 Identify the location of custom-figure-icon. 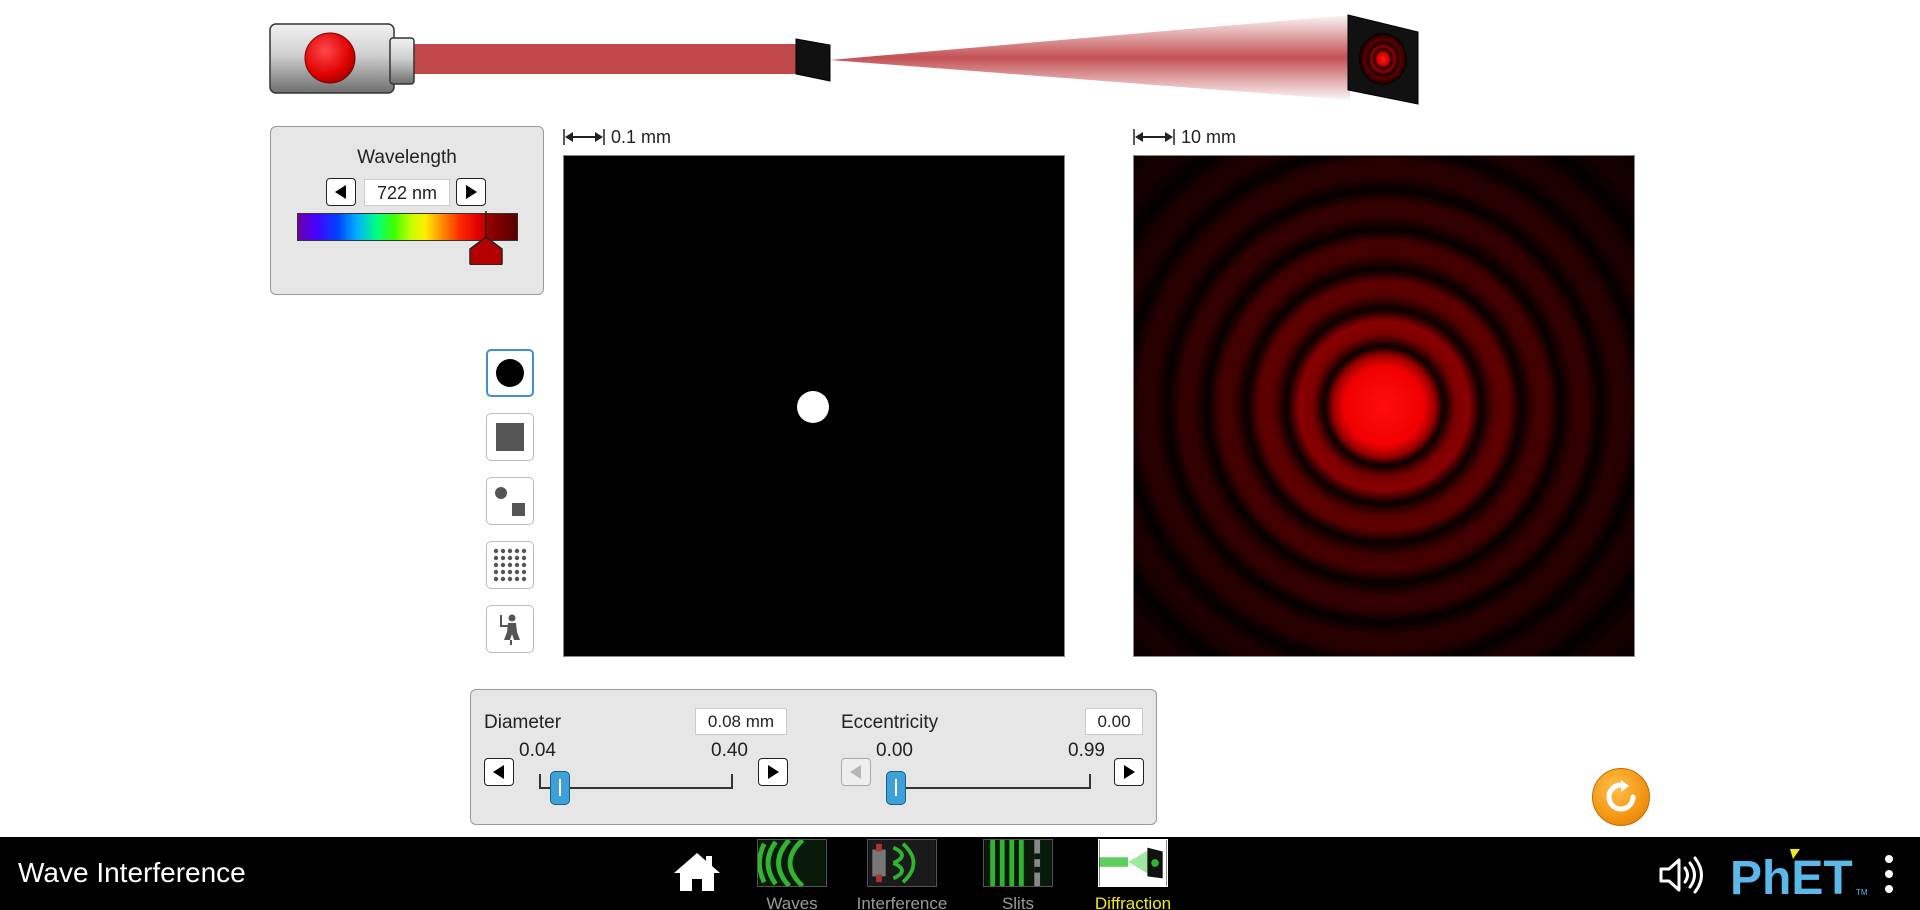
(510, 629).